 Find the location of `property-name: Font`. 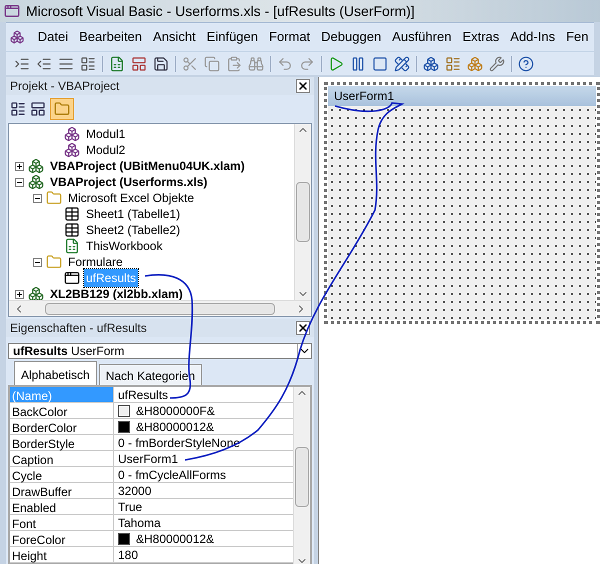

property-name: Font is located at coordinates (62, 522).